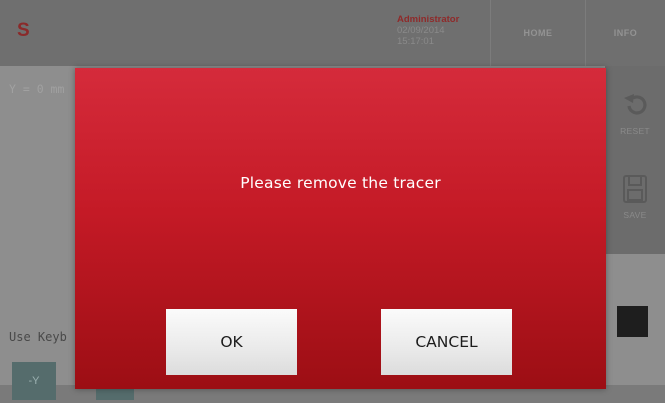 This screenshot has height=403, width=665. What do you see at coordinates (625, 33) in the screenshot?
I see `info-button: INFO` at bounding box center [625, 33].